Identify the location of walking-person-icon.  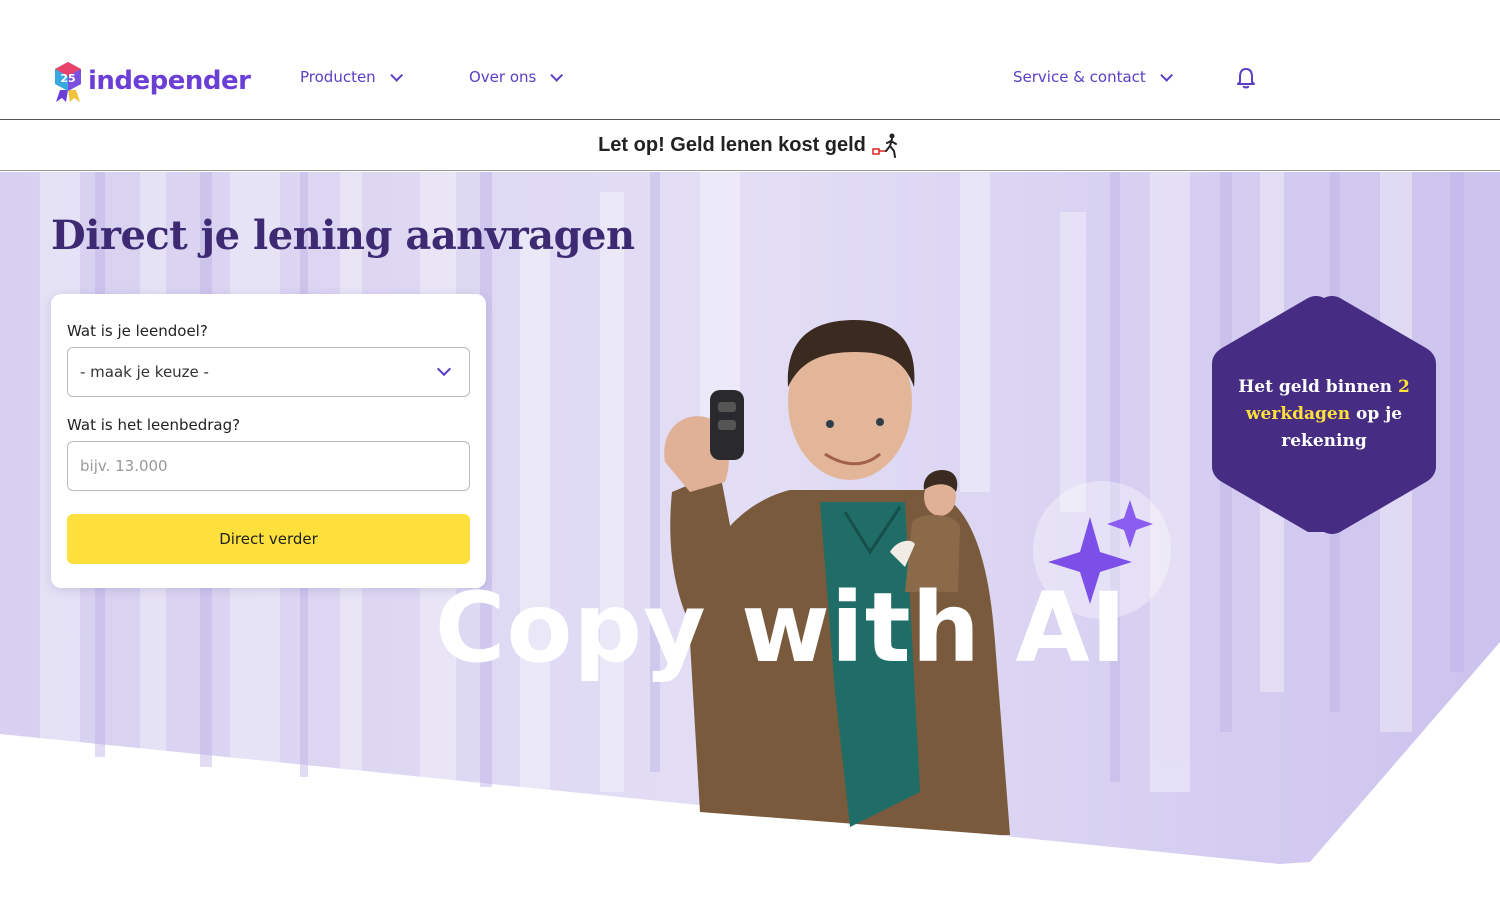
(884, 145).